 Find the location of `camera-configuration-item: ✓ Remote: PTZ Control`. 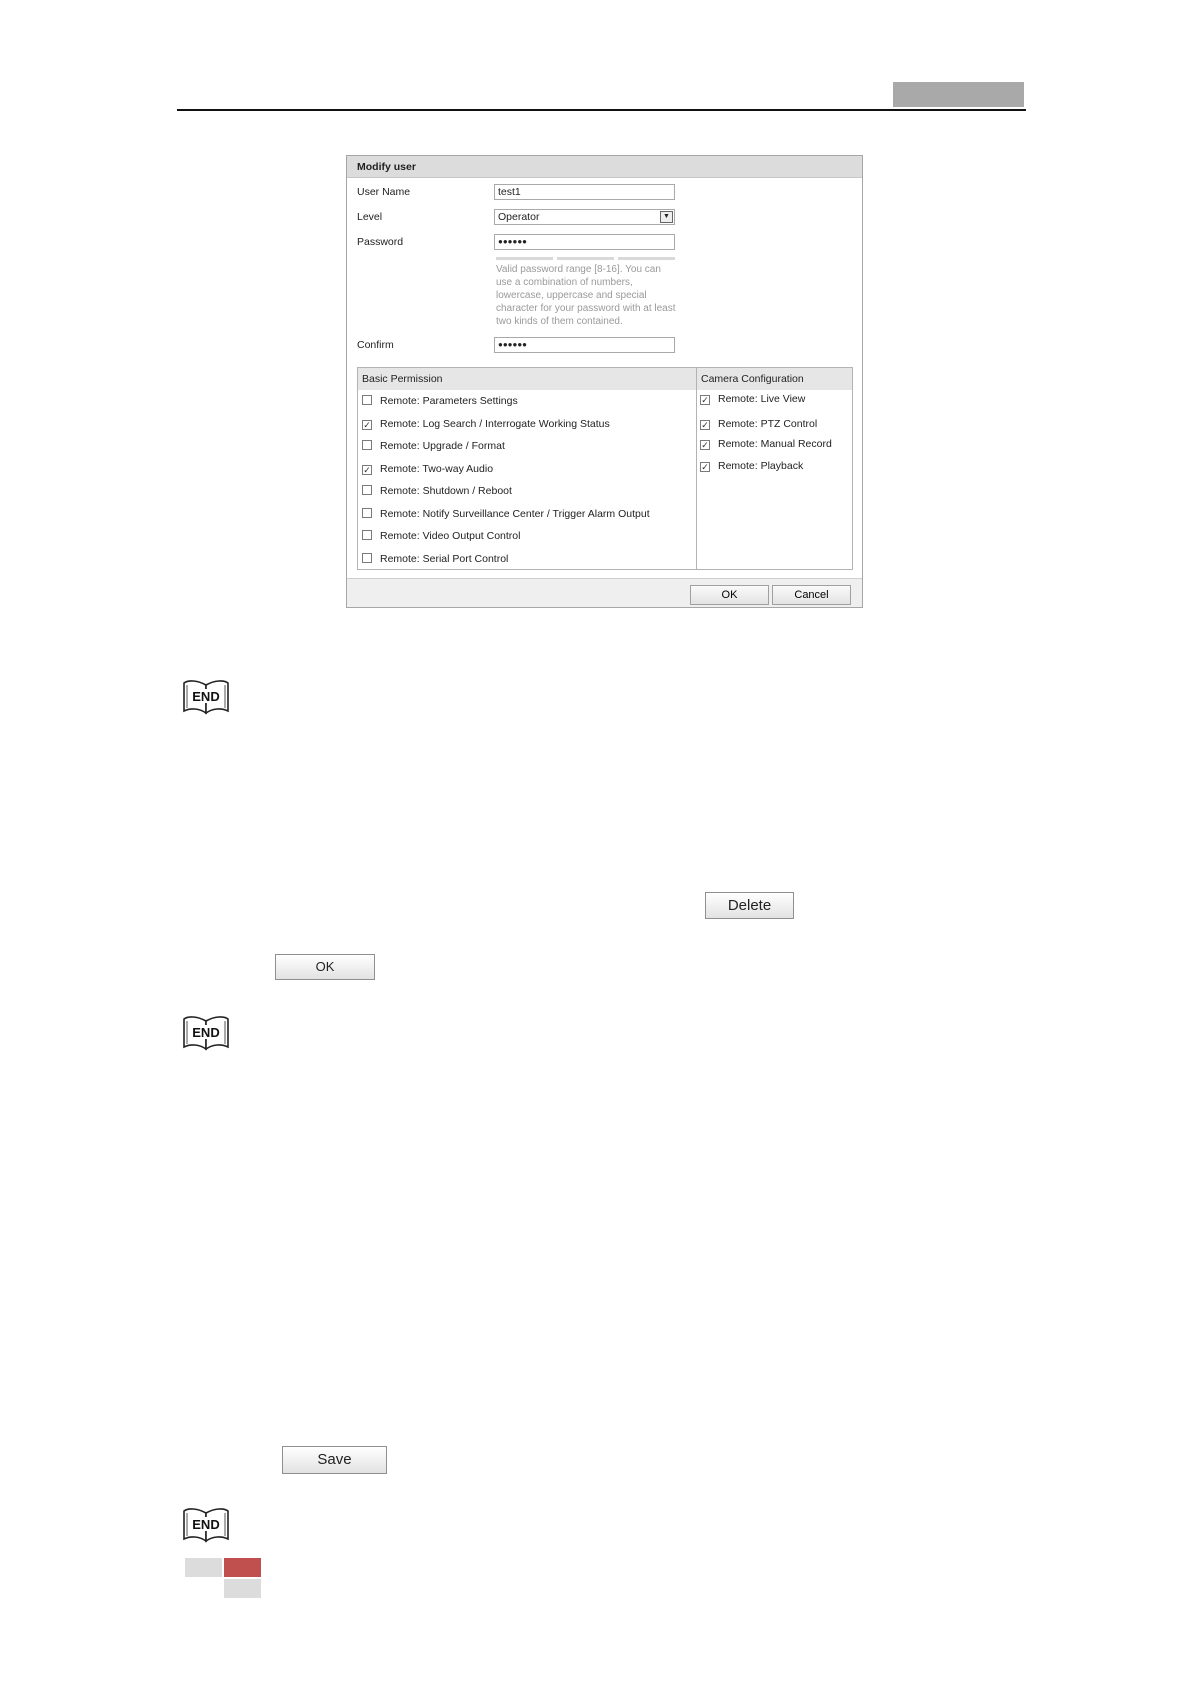

camera-configuration-item: ✓ Remote: PTZ Control is located at coordinates (758, 424).